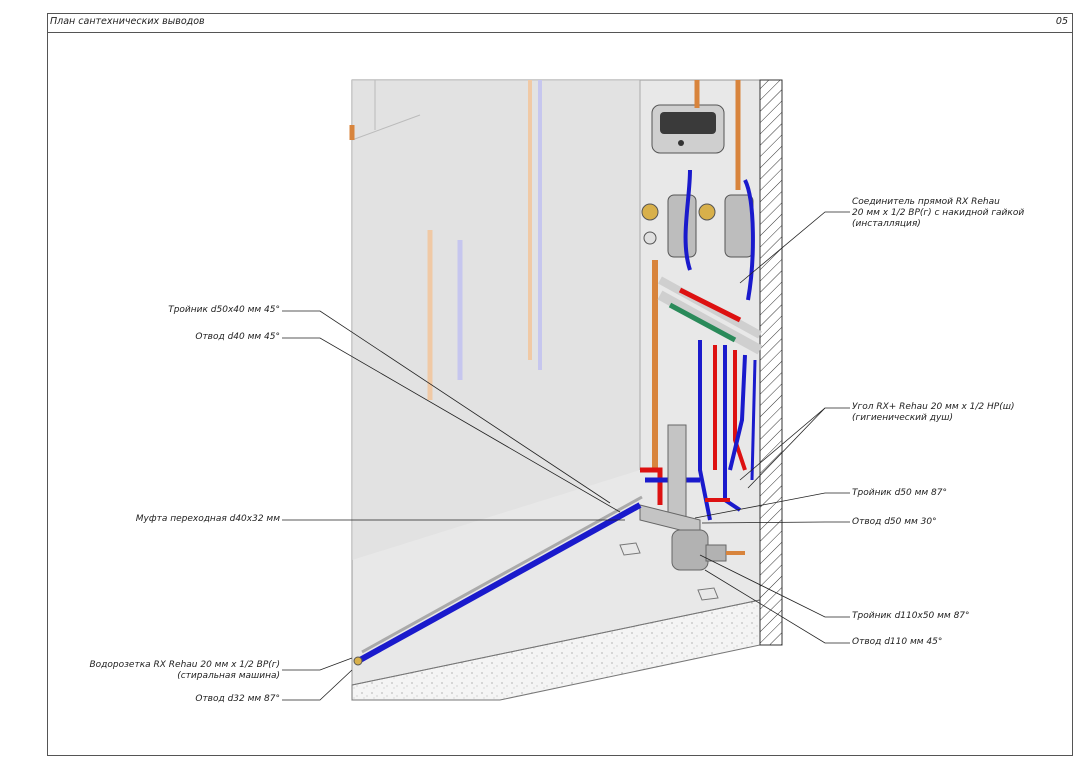 Image resolution: width=1080 pixels, height=770 pixels. Describe the element at coordinates (688, 129) in the screenshot. I see `water-heater` at that location.